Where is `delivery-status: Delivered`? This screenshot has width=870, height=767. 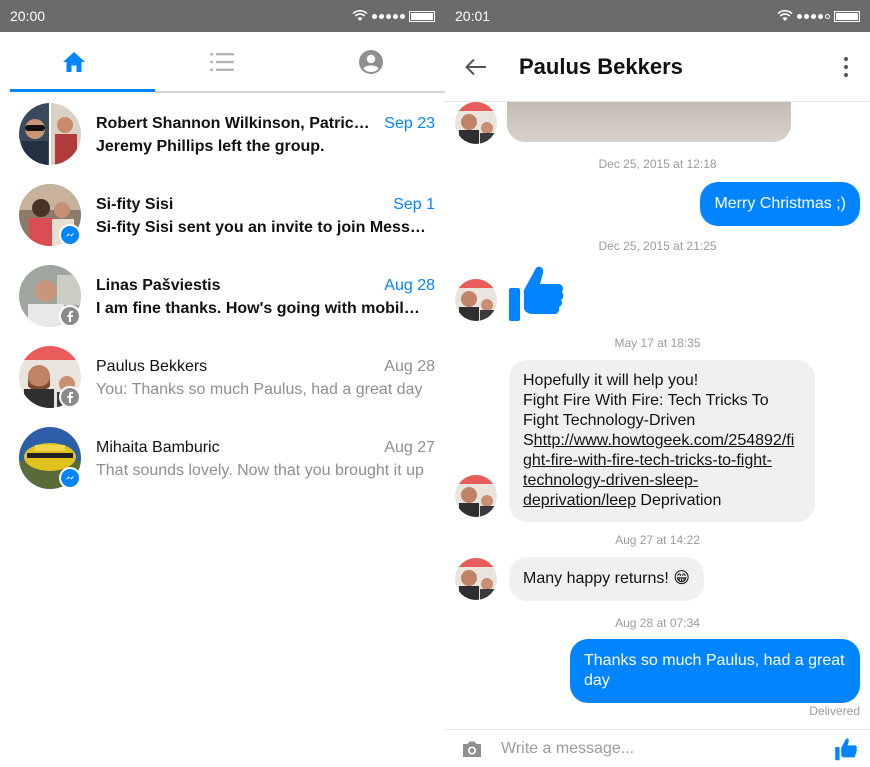 delivery-status: Delivered is located at coordinates (834, 711).